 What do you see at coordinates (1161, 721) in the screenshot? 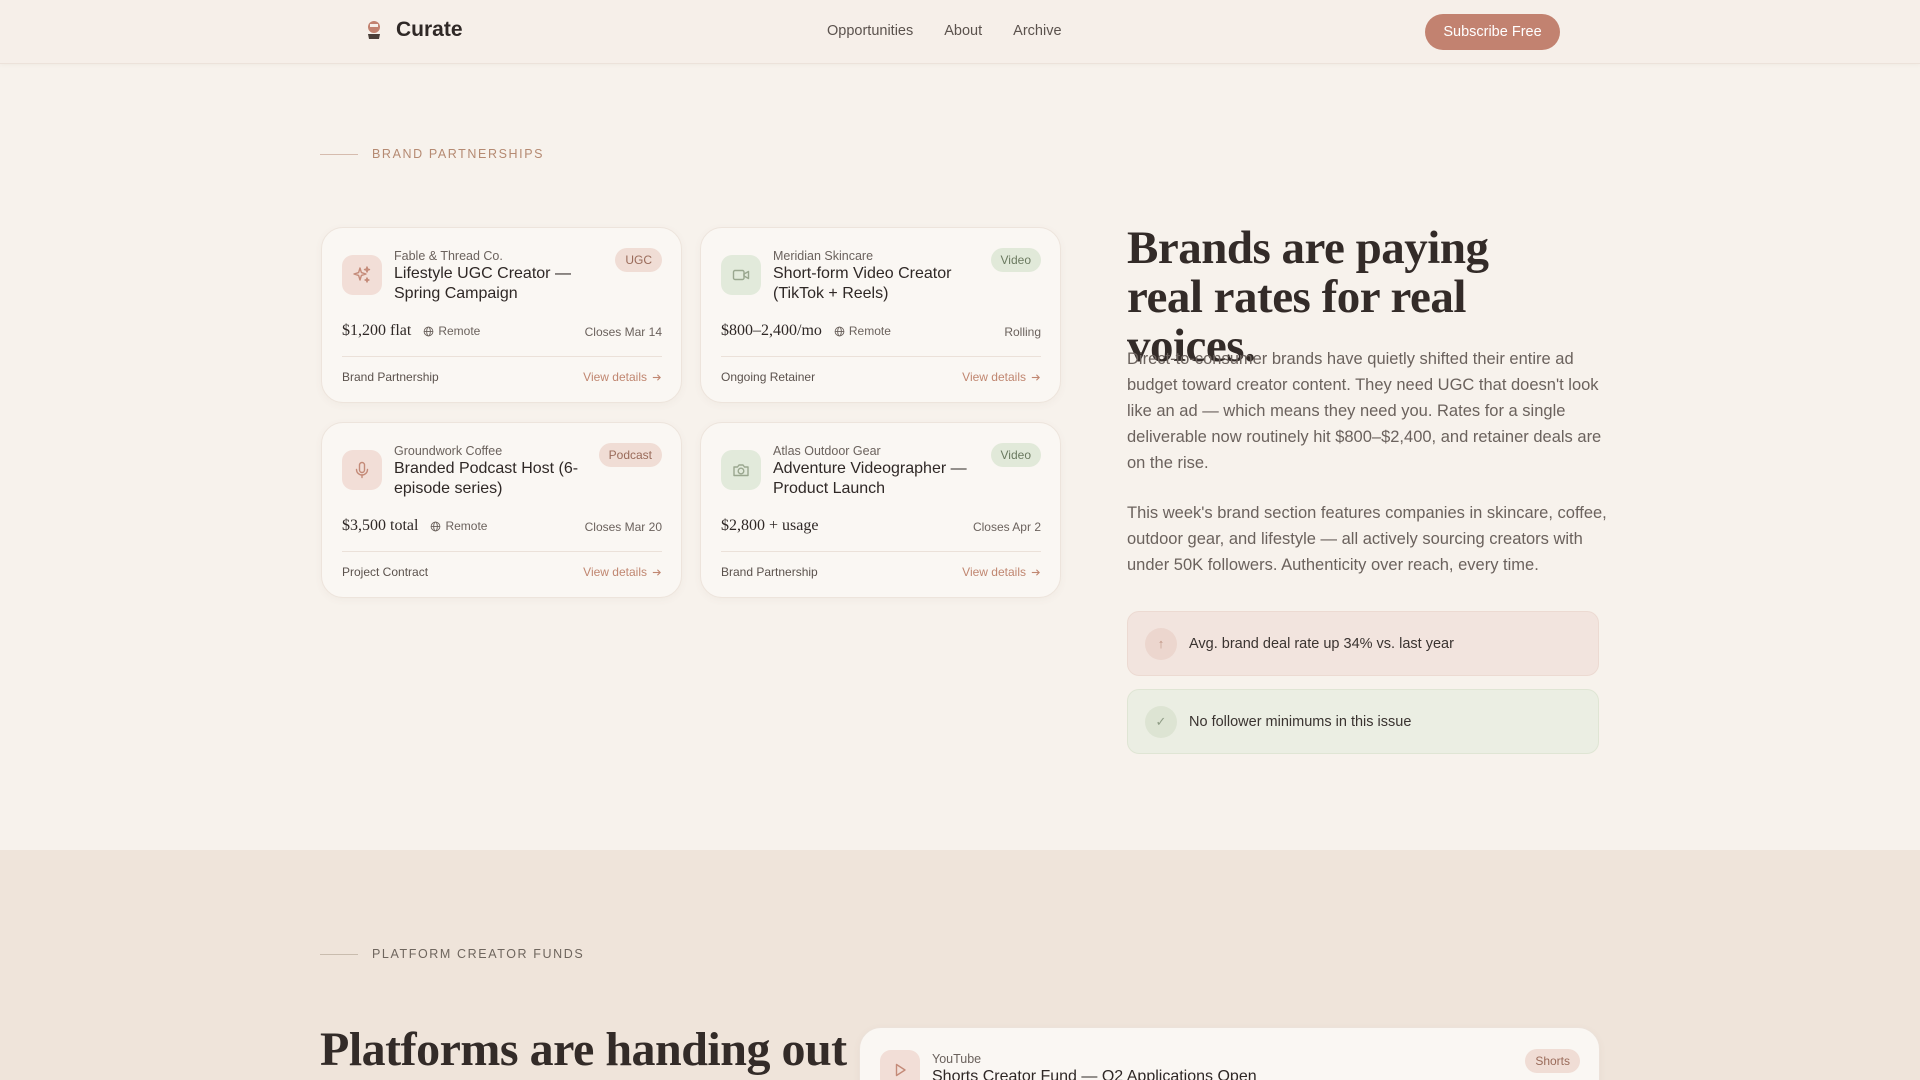
I see `check-icon: ✓` at bounding box center [1161, 721].